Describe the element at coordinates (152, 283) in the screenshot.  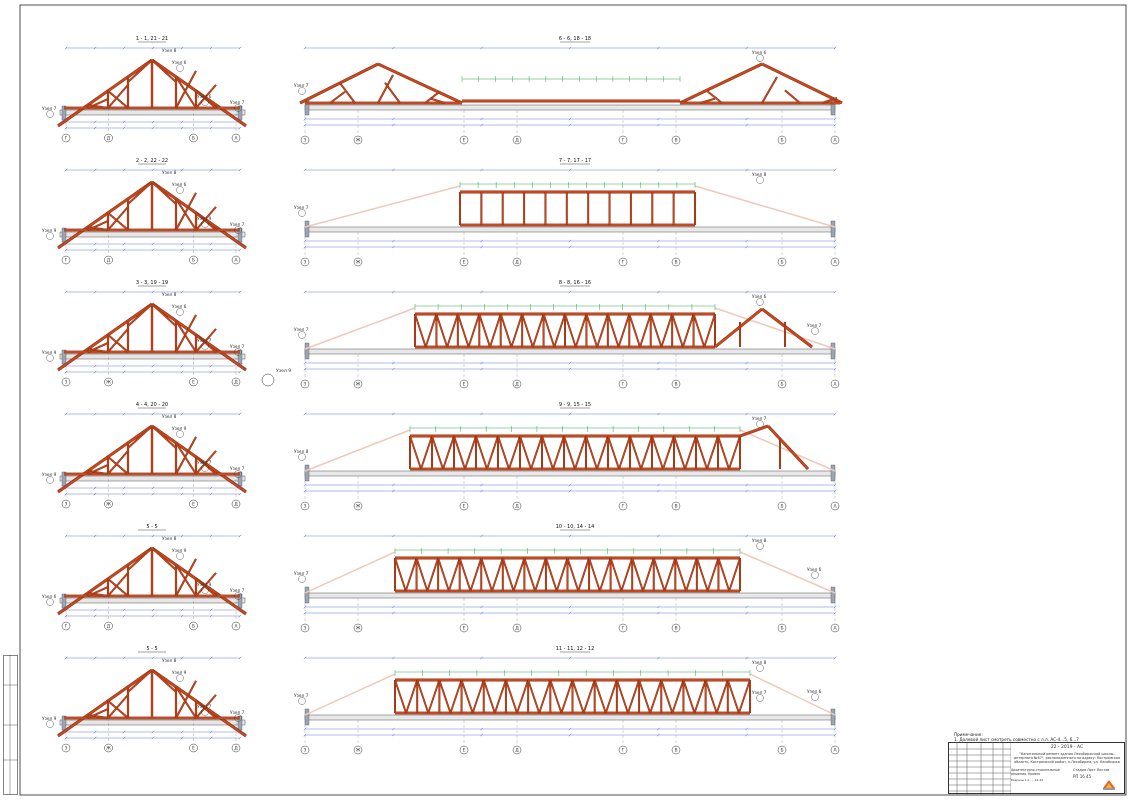
I see `section-title: 3 - 3, 19 - 19` at that location.